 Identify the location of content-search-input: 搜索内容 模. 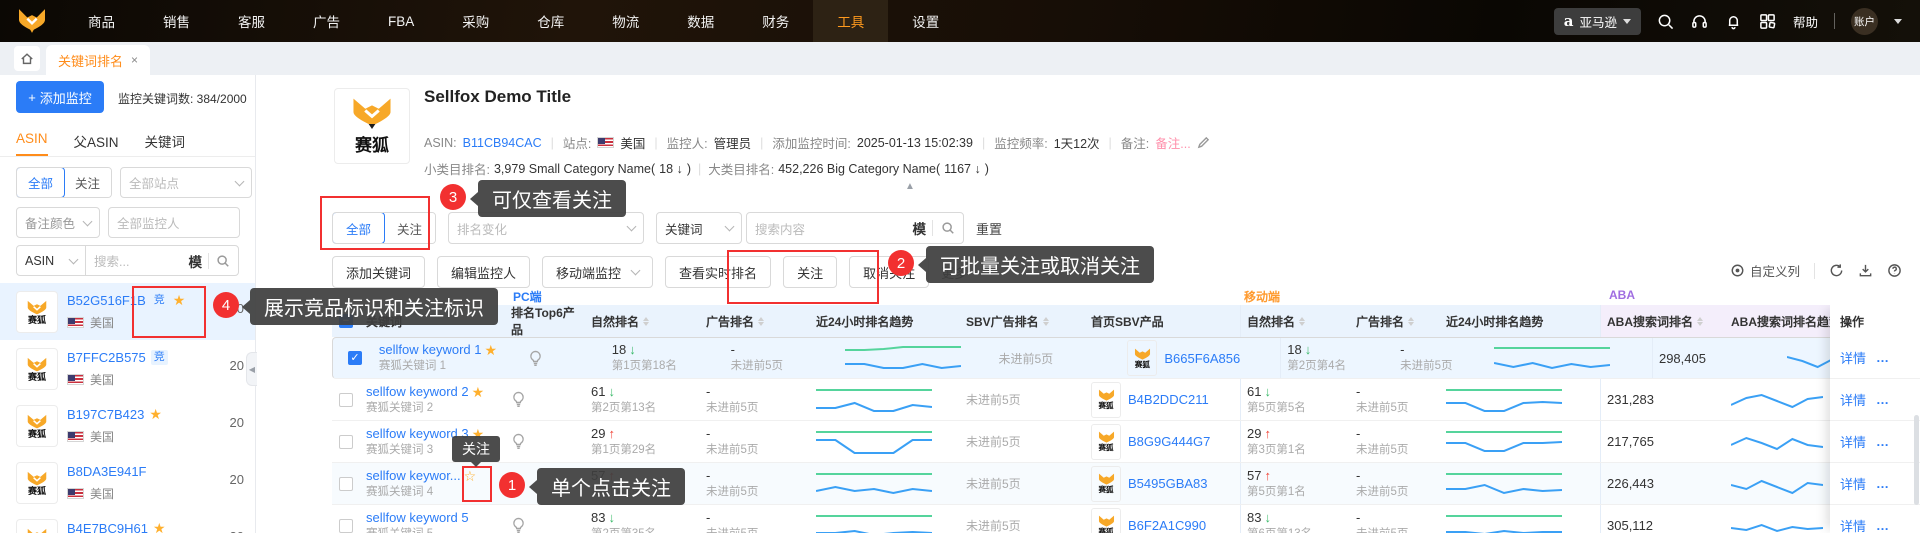
(855, 228).